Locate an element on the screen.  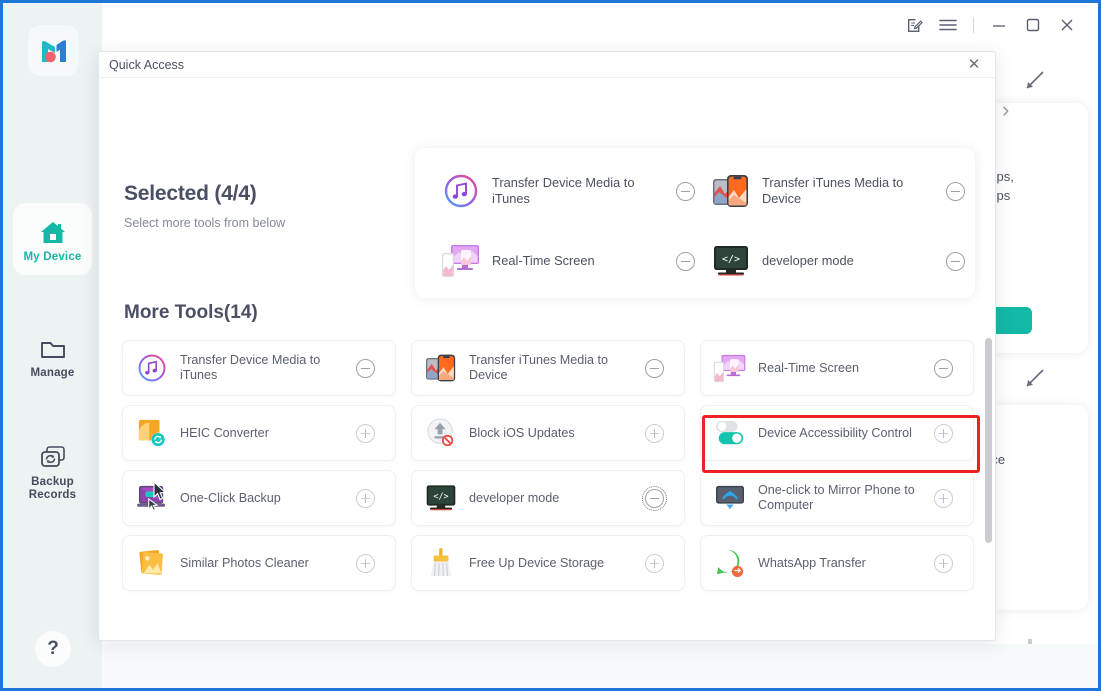
focus-ring is located at coordinates (654, 498).